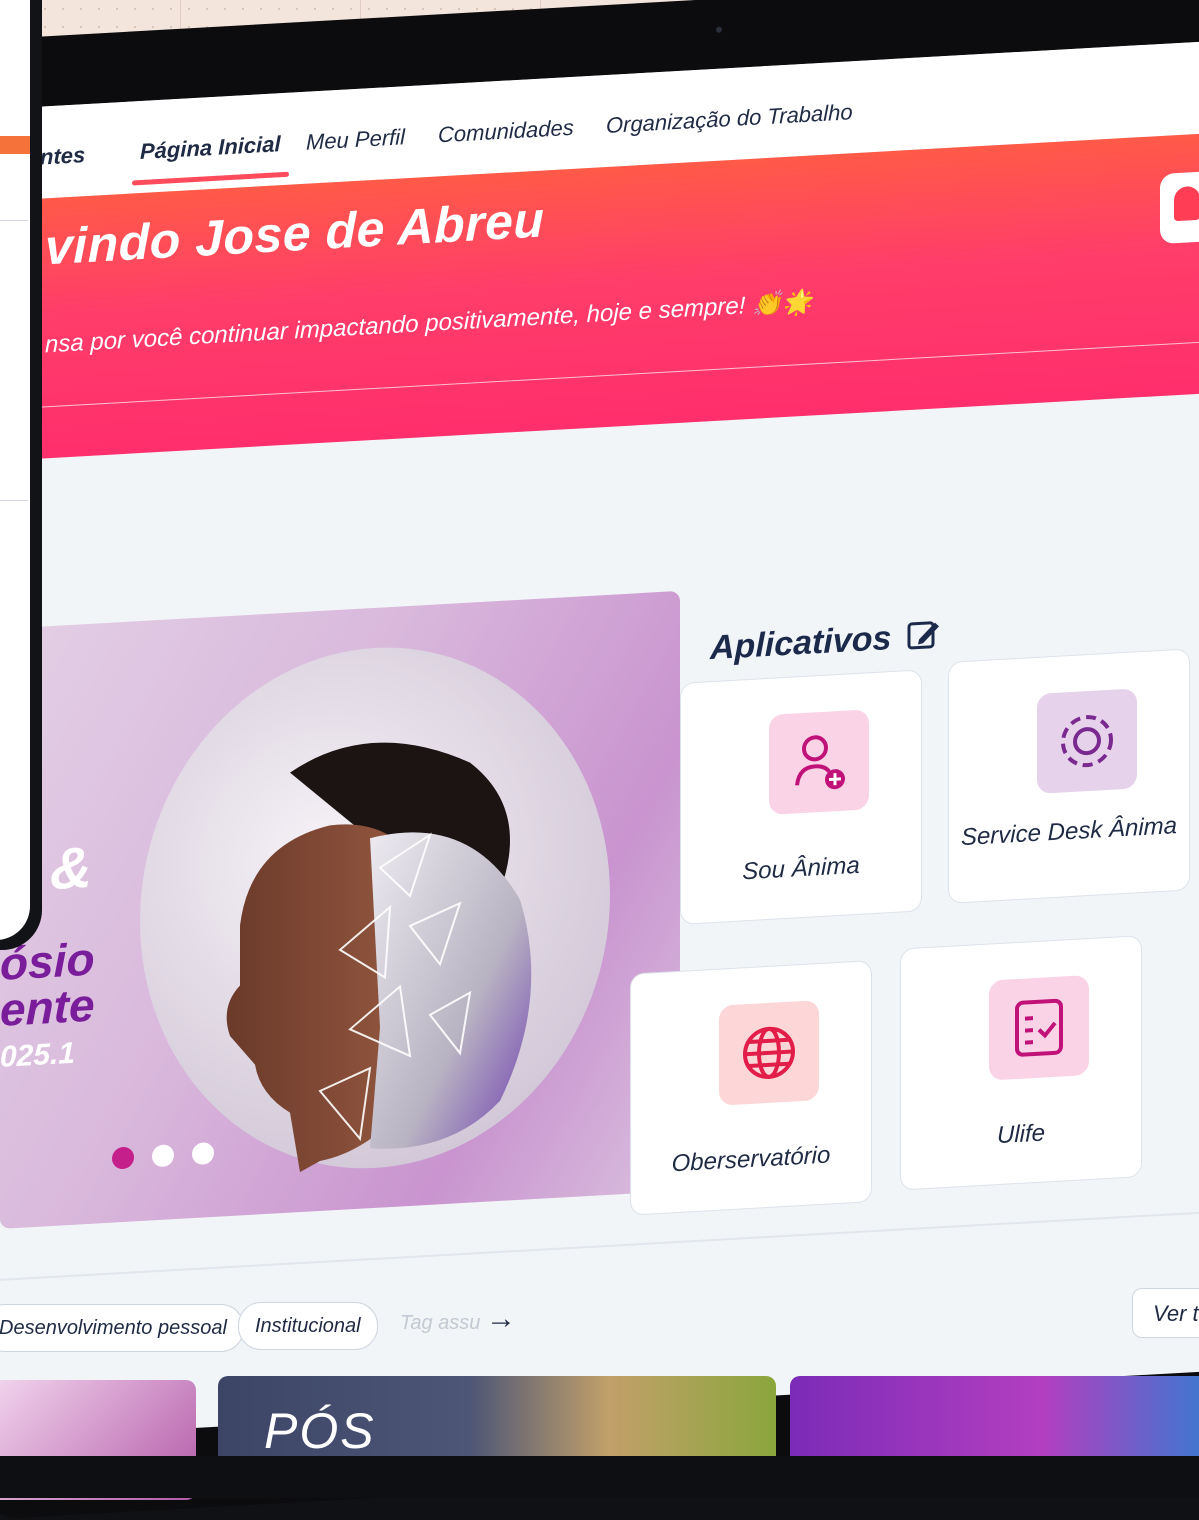  What do you see at coordinates (1087, 741) in the screenshot?
I see `gear-icon` at bounding box center [1087, 741].